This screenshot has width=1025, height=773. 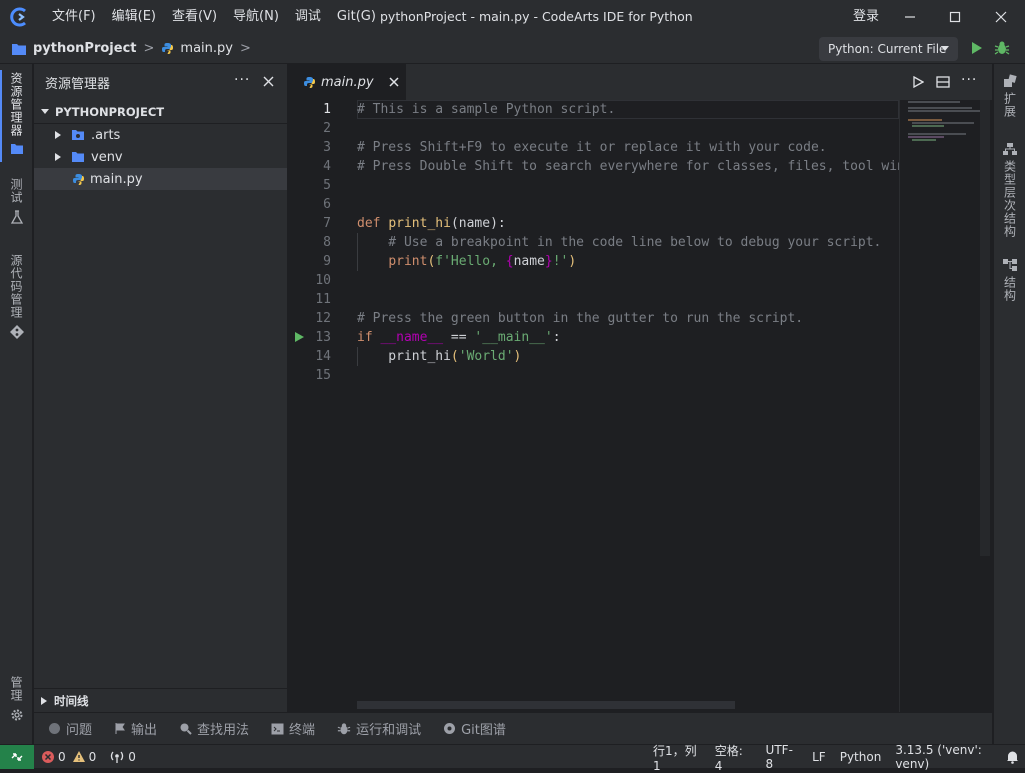 What do you see at coordinates (454, 356) in the screenshot?
I see `code-token: (` at bounding box center [454, 356].